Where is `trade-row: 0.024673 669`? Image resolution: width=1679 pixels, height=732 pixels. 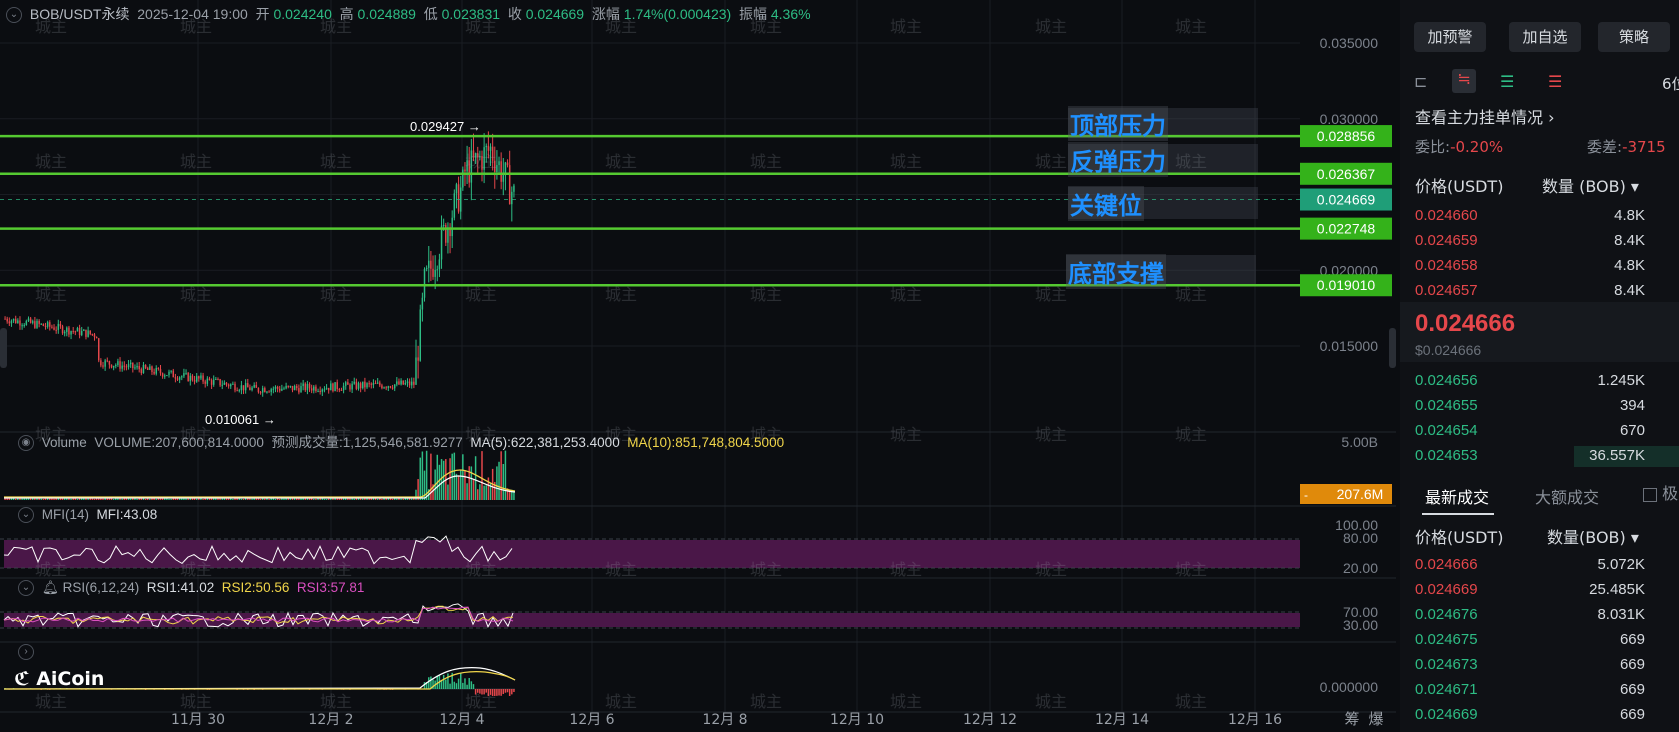
trade-row: 0.024673 669 is located at coordinates (1539, 665).